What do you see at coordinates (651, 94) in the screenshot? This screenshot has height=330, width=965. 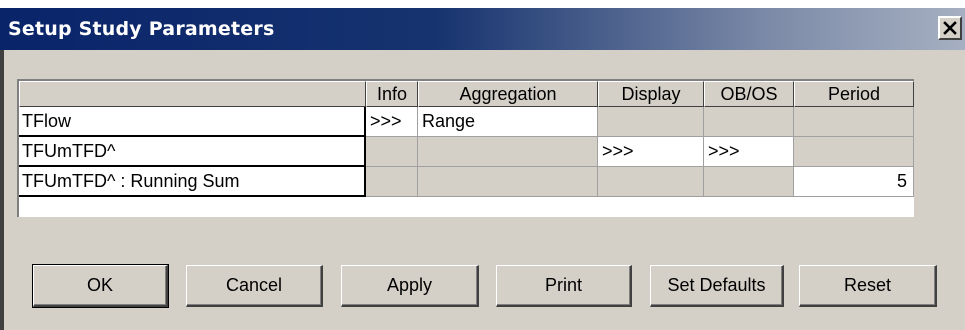 I see `column-header-display: Display` at bounding box center [651, 94].